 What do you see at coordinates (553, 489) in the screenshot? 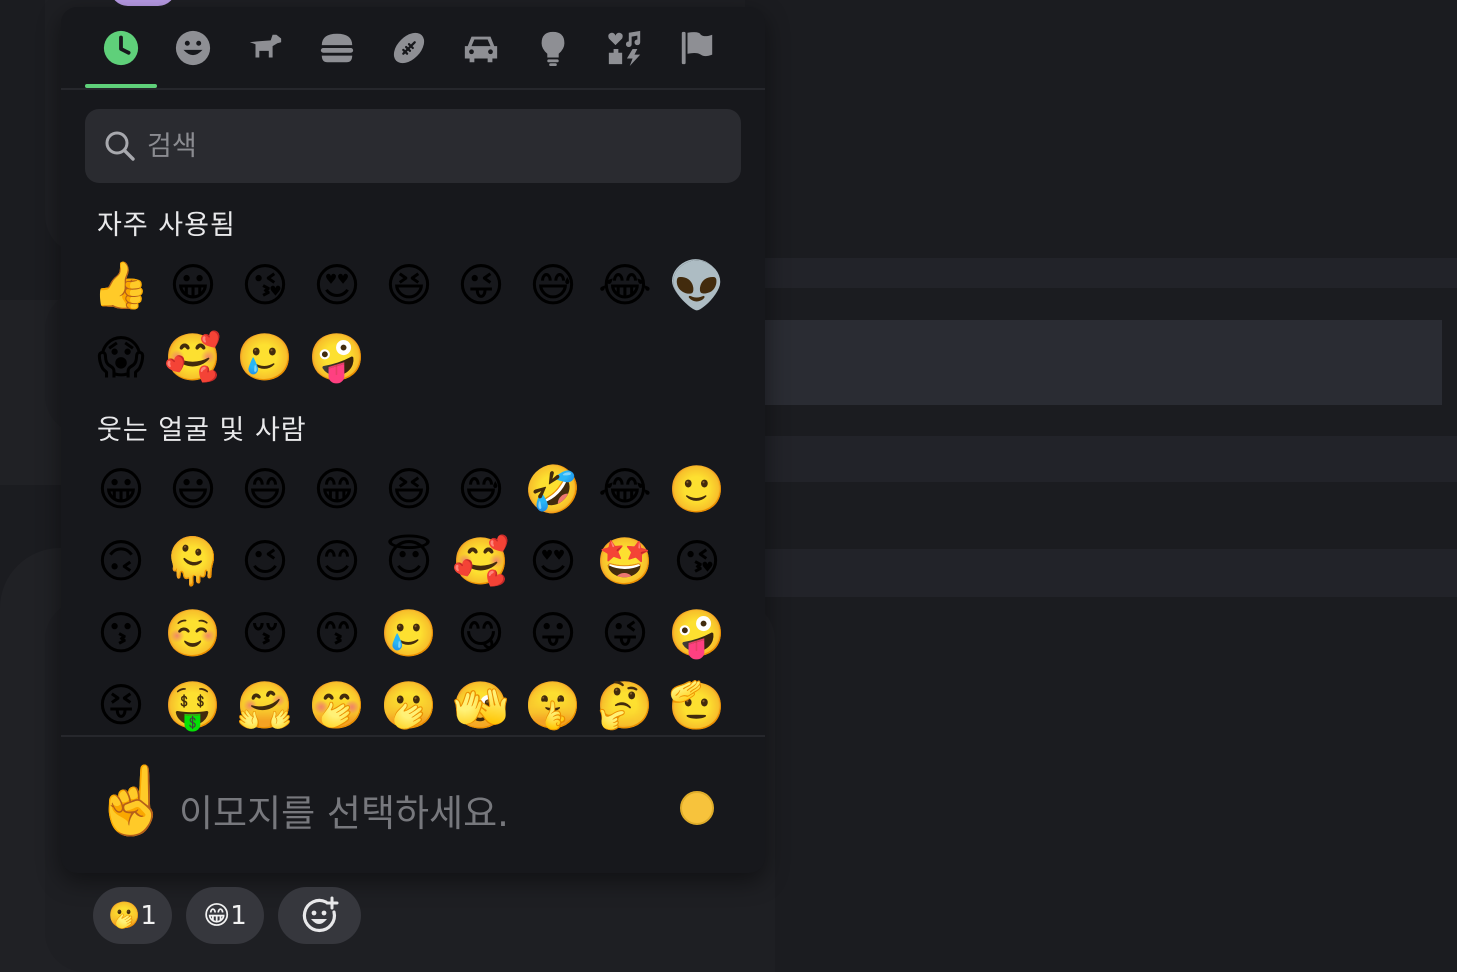
I see `emoji-button: 🤣` at bounding box center [553, 489].